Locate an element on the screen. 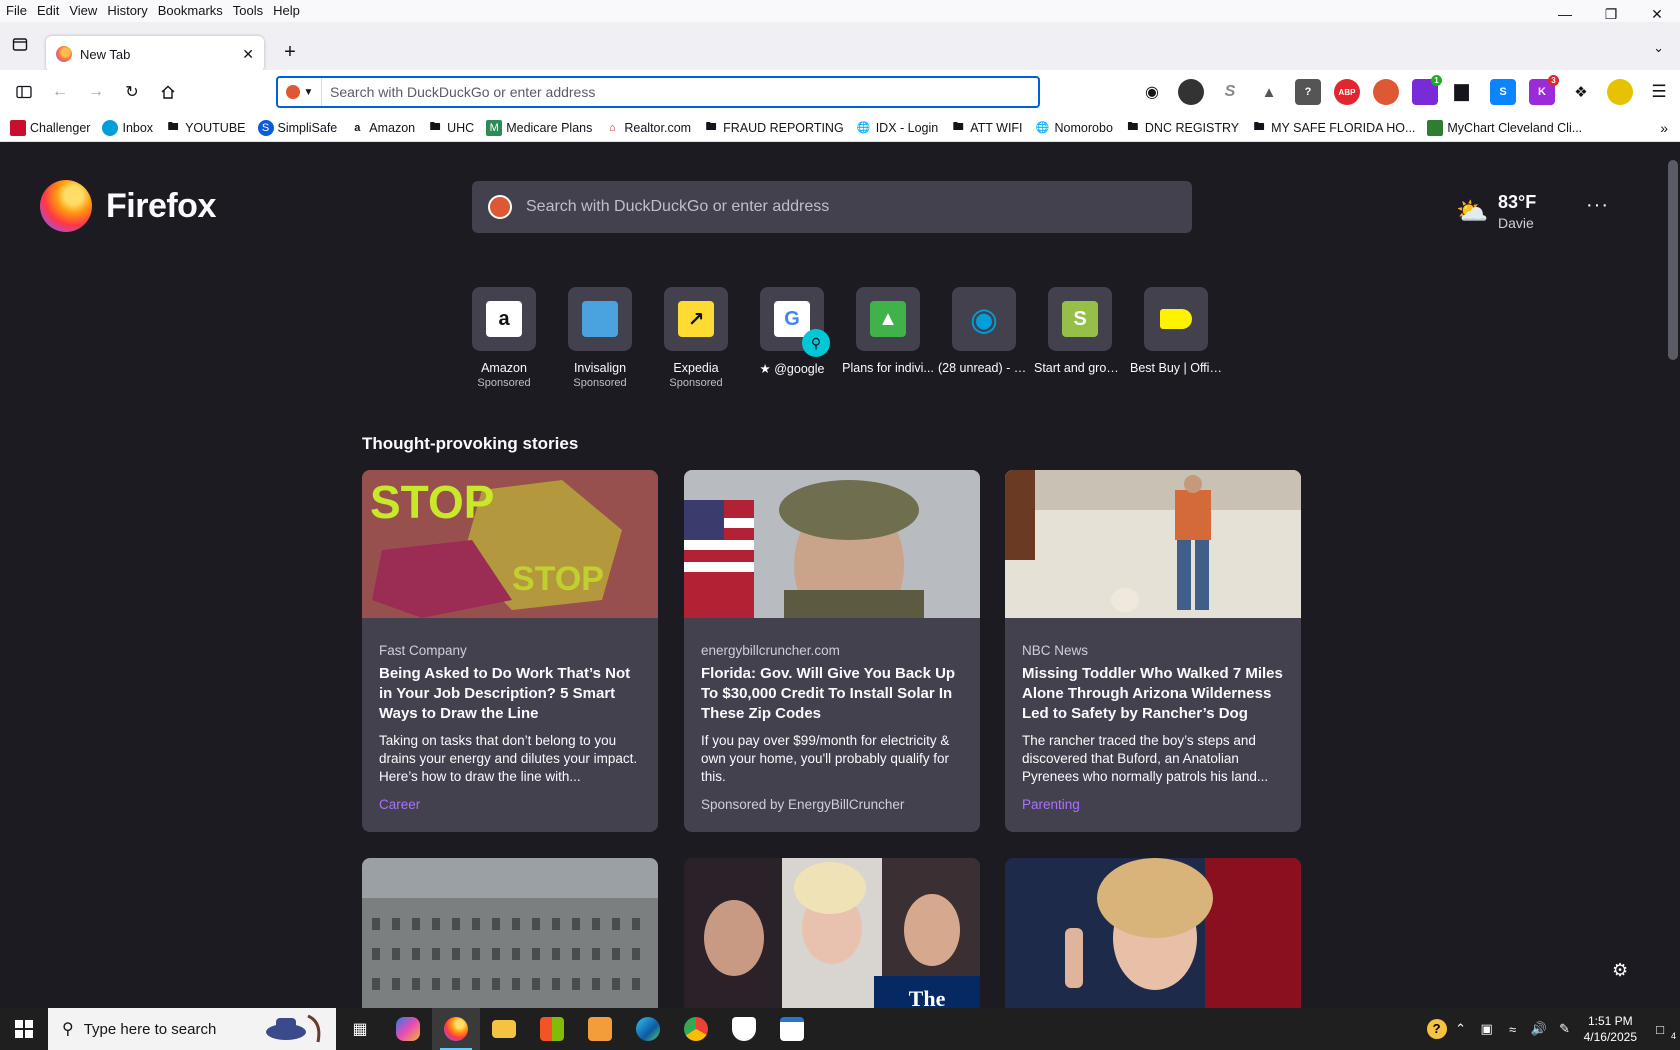  notifications-icon: □ 4 is located at coordinates (1662, 1031).